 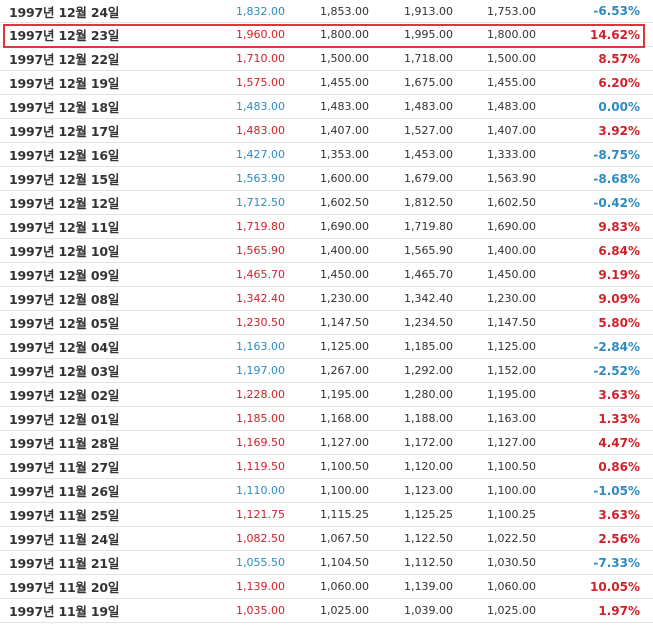 I want to click on change-percent-cell: 9.19%, so click(x=619, y=274).